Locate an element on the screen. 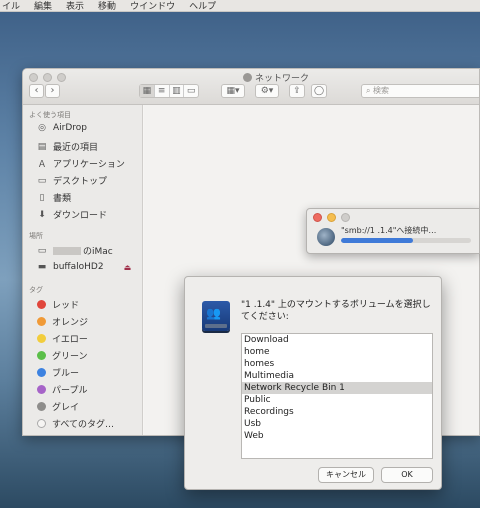 This screenshot has height=508, width=480. imac-icon: ▭ is located at coordinates (42, 250).